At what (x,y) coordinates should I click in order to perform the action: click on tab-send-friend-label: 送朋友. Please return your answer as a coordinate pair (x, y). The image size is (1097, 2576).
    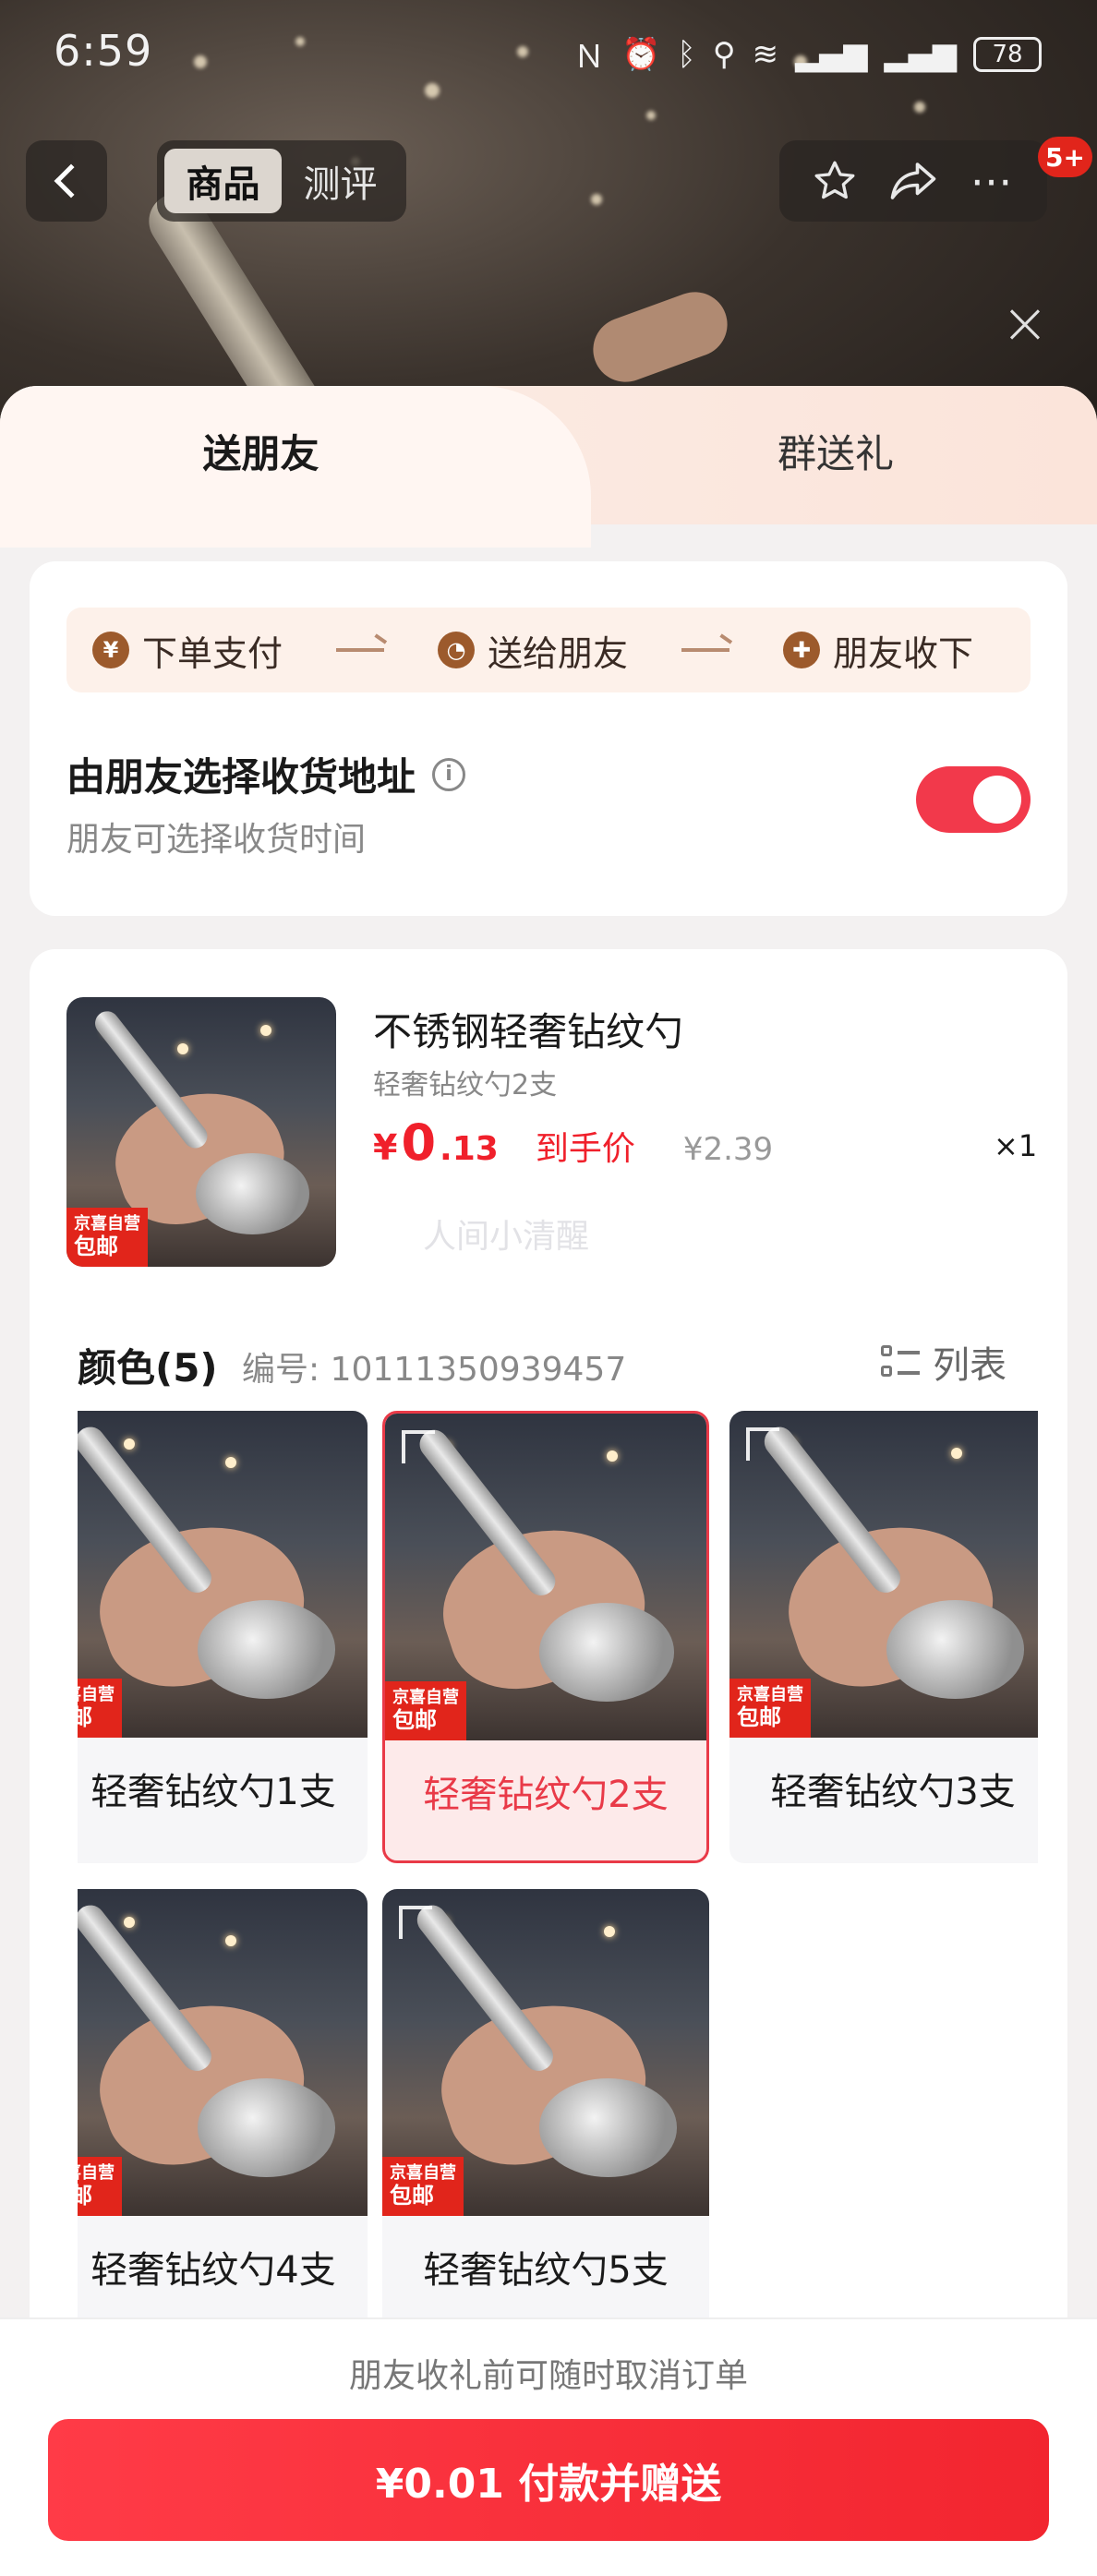
    Looking at the image, I should click on (261, 451).